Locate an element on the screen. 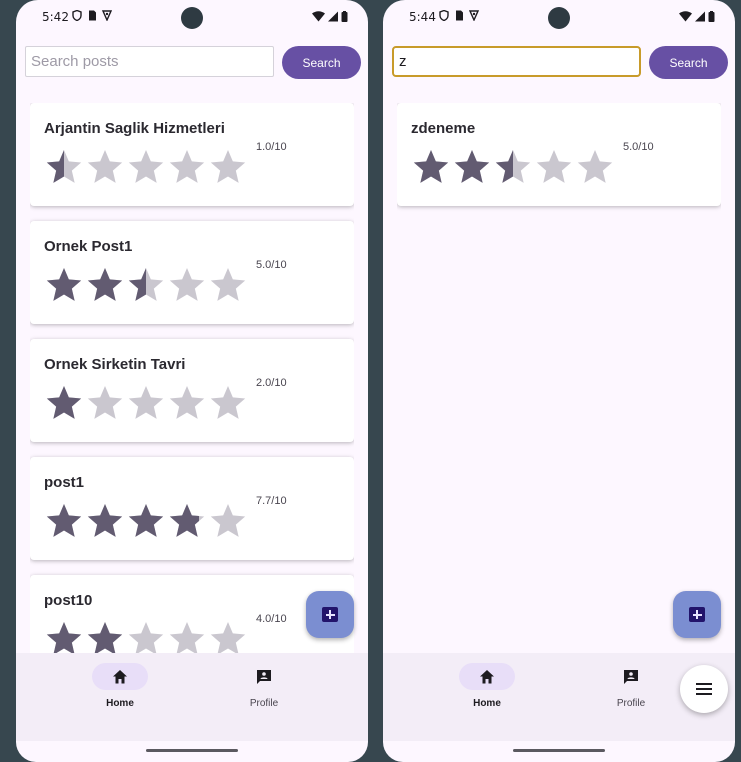  post-card: Ornek Post1 5.0/10 is located at coordinates (192, 272).